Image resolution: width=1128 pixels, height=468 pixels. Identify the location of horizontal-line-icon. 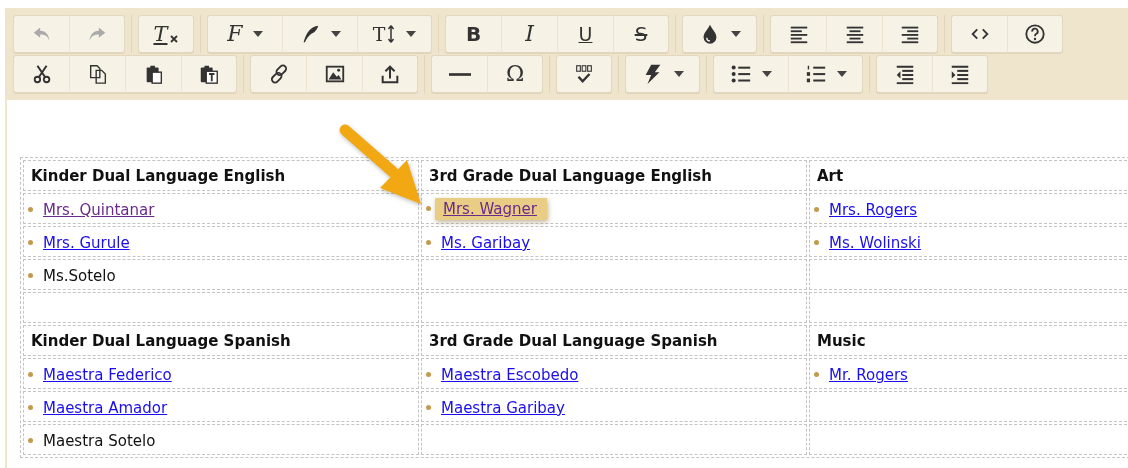
(459, 74).